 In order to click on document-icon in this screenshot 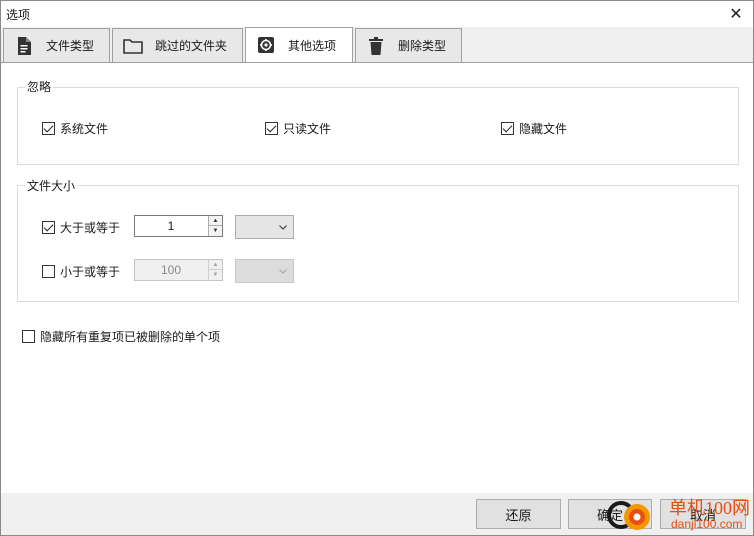, I will do `click(24, 46)`.